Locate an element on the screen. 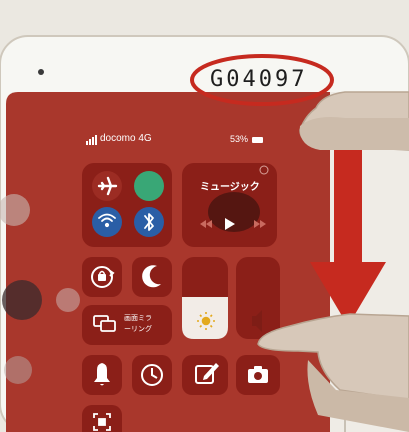 This screenshot has height=432, width=409. cellular-toggle is located at coordinates (149, 186).